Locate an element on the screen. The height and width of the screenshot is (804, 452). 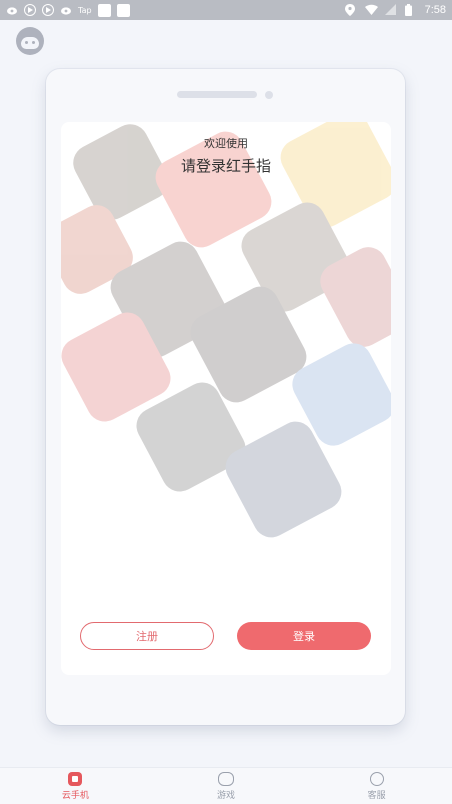
avatar is located at coordinates (30, 41).